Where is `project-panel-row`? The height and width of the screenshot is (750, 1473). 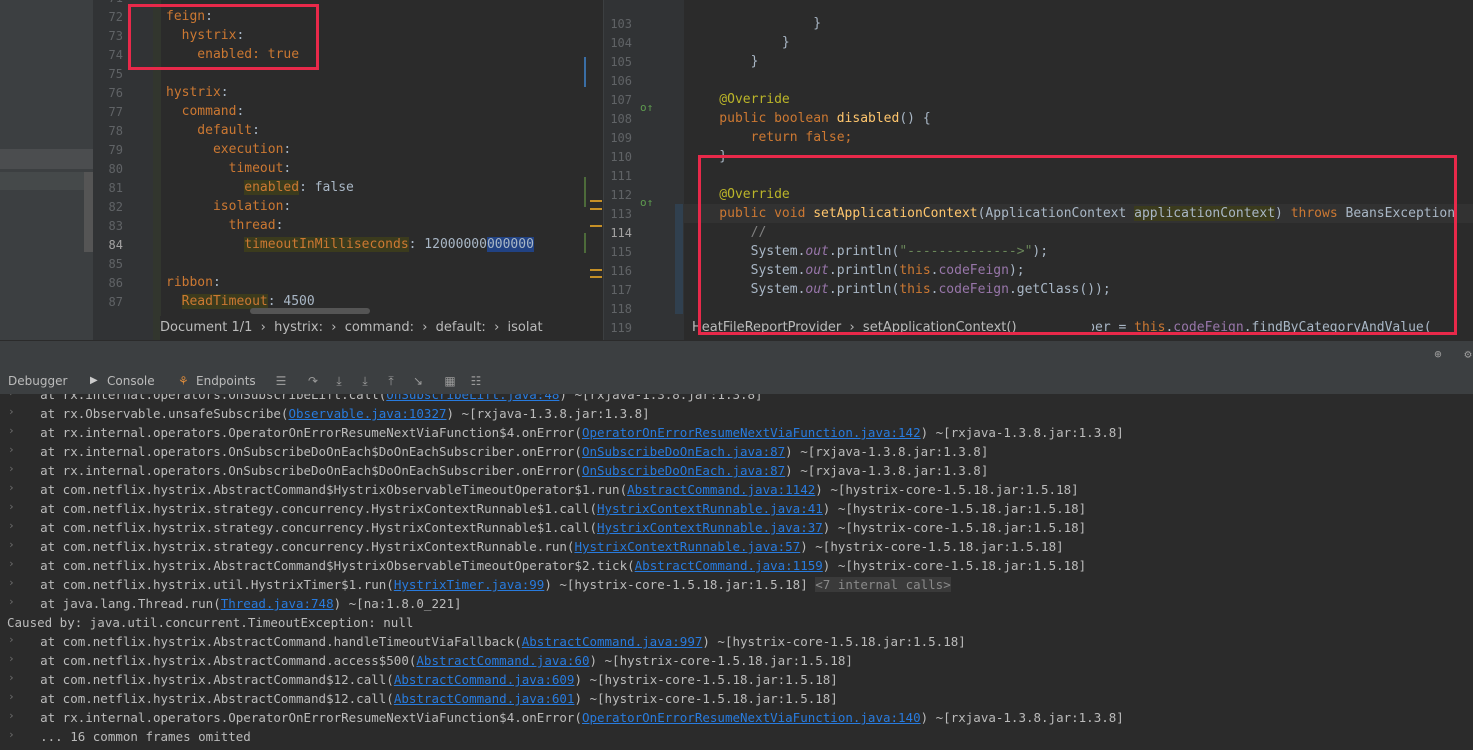 project-panel-row is located at coordinates (46, 181).